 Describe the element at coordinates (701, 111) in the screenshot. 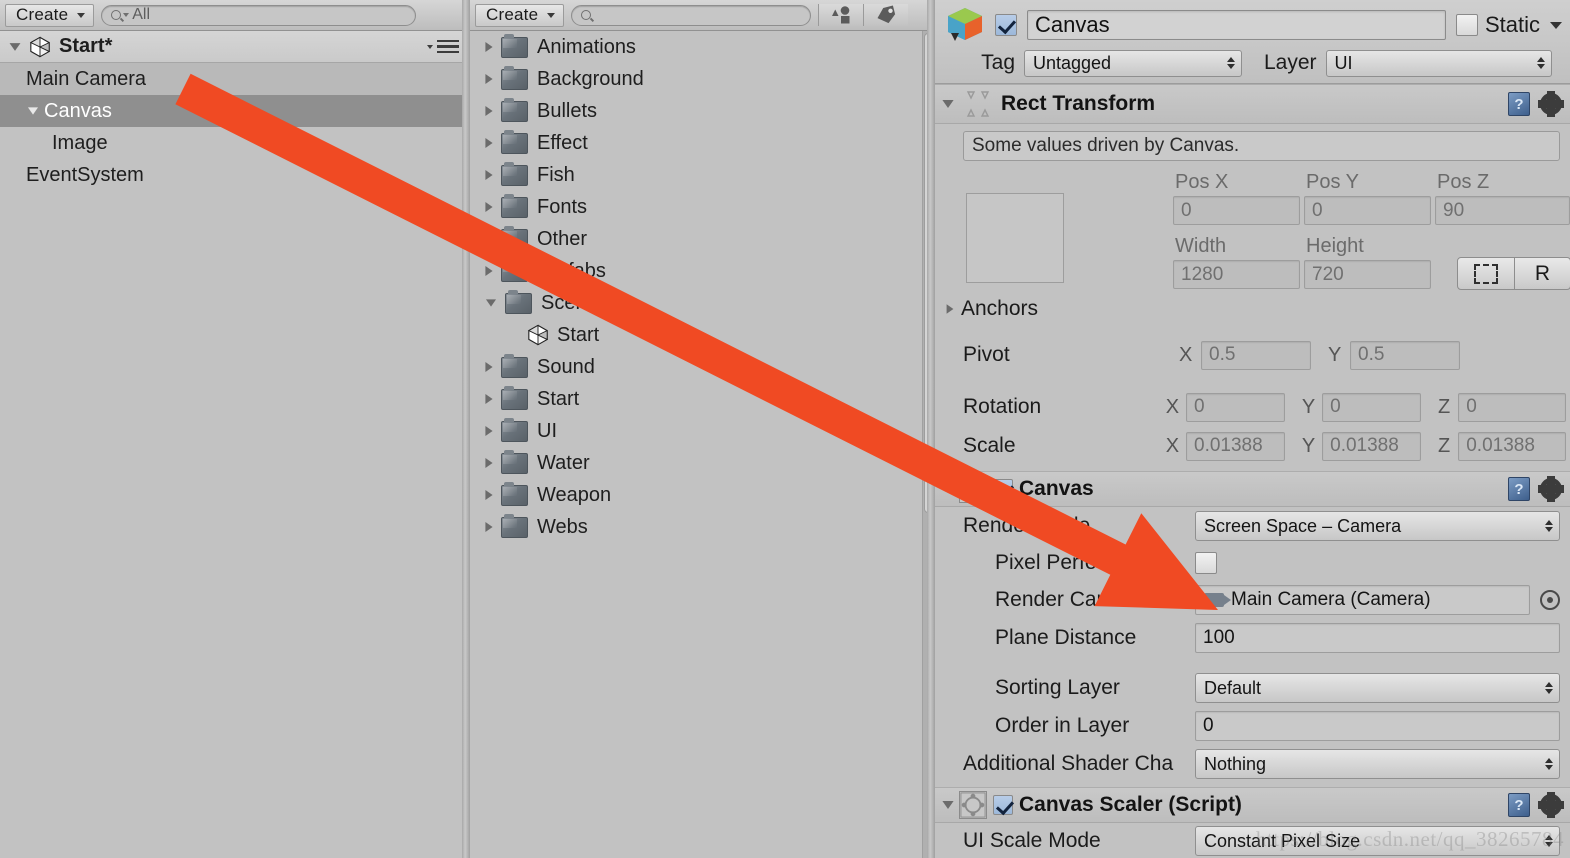

I see `project-item-bullets: Bullets` at that location.